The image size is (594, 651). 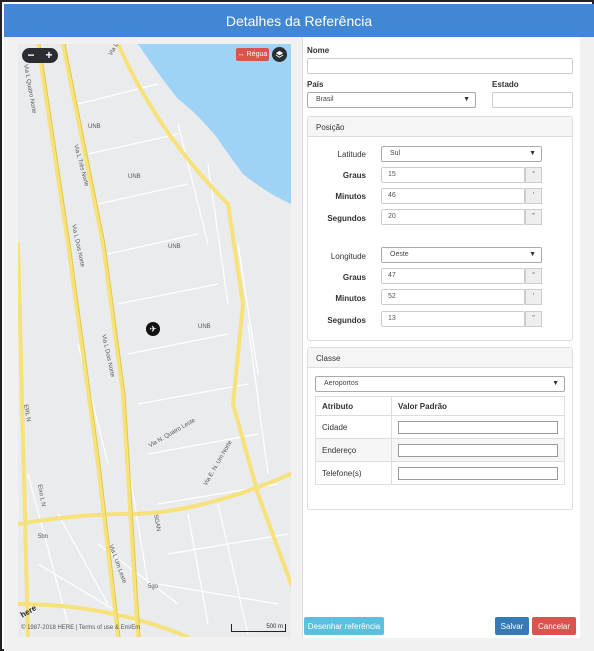 What do you see at coordinates (258, 628) in the screenshot?
I see `map-scale-bar: 500 m` at bounding box center [258, 628].